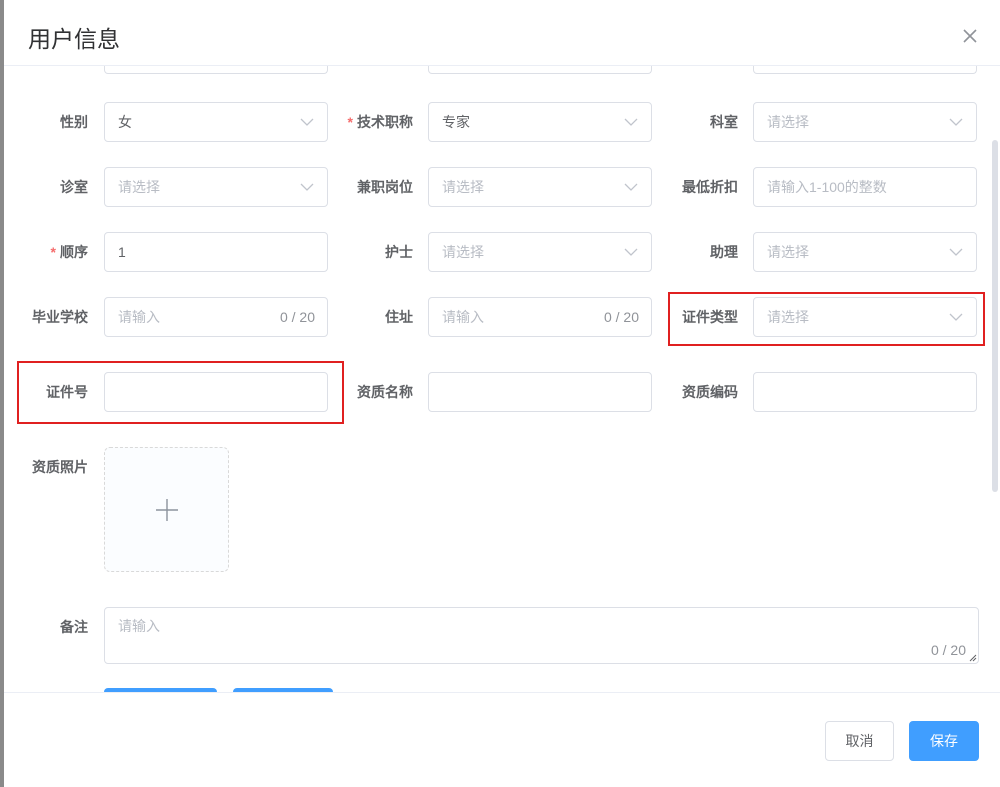 The height and width of the screenshot is (787, 1000). I want to click on dialog-title: 用户信息, so click(74, 39).